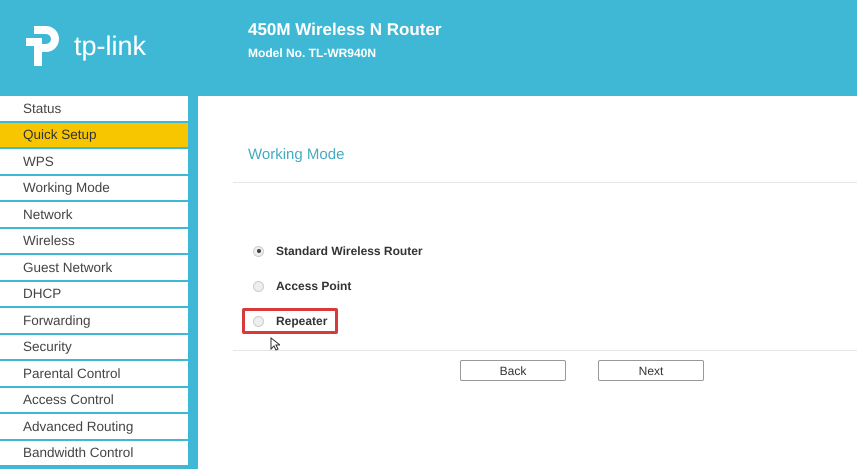 The height and width of the screenshot is (469, 857). Describe the element at coordinates (651, 370) in the screenshot. I see `nav-button: Next` at that location.